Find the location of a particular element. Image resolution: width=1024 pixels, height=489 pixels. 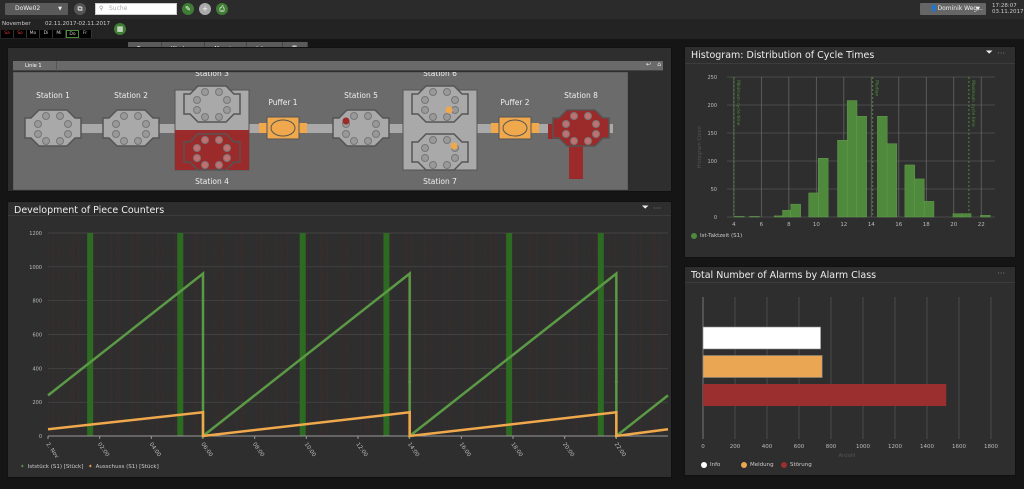

legend-item-iststueck: ✦ Iststück (S1) [Stück] is located at coordinates (51, 467).